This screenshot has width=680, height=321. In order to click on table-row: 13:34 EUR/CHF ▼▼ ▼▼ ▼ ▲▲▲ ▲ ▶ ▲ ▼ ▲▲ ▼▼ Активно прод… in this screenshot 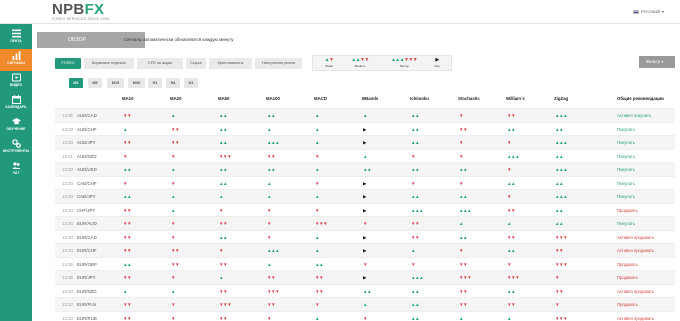, I will do `click(365, 250)`.